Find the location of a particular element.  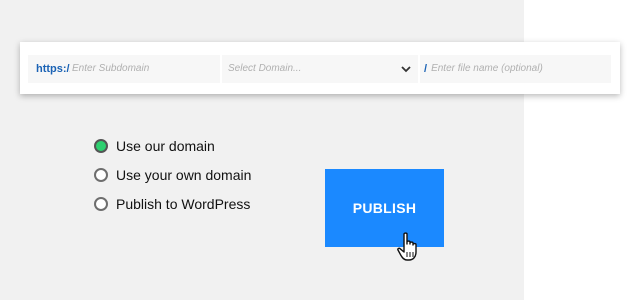

option-use-our-domain: Use our domain is located at coordinates (172, 145).